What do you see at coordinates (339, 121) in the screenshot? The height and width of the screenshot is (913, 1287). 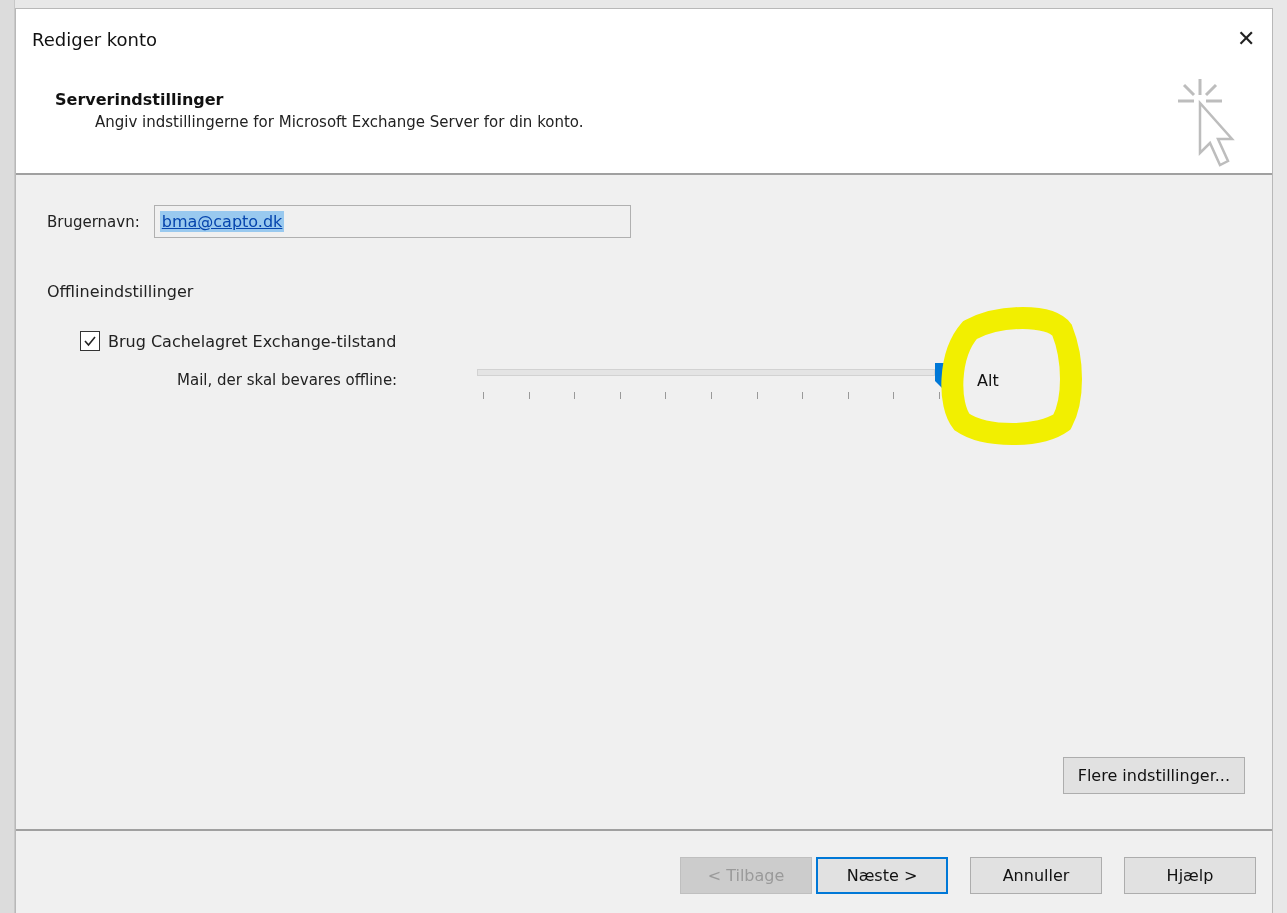 I see `section-description: Angiv indstillingerne for Microsoft Exchange Server for din konto.` at bounding box center [339, 121].